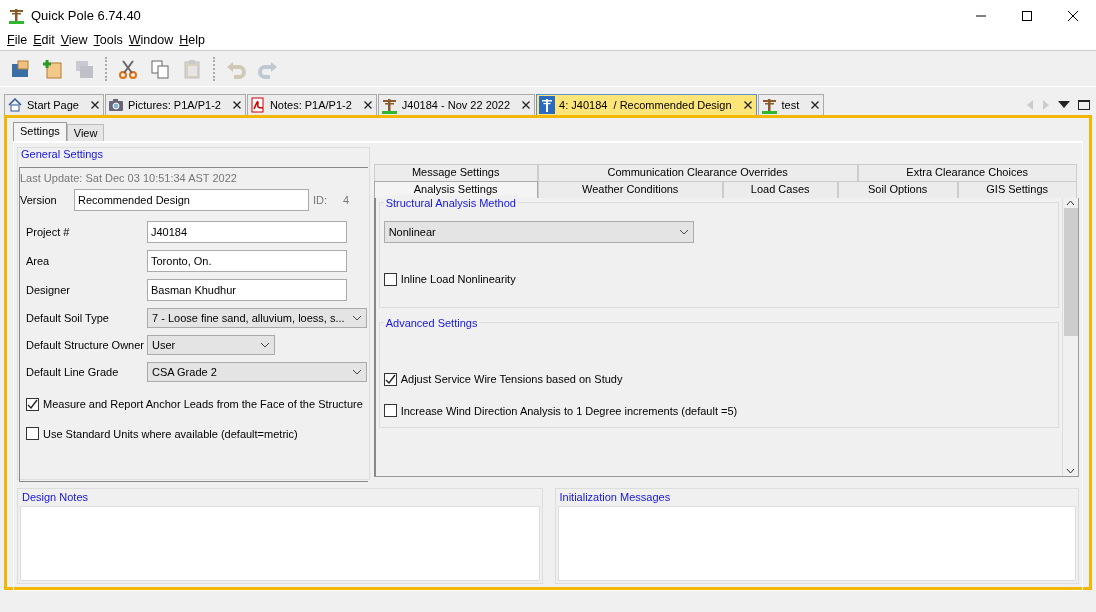  What do you see at coordinates (1070, 337) in the screenshot?
I see `vertical-scrollbar` at bounding box center [1070, 337].